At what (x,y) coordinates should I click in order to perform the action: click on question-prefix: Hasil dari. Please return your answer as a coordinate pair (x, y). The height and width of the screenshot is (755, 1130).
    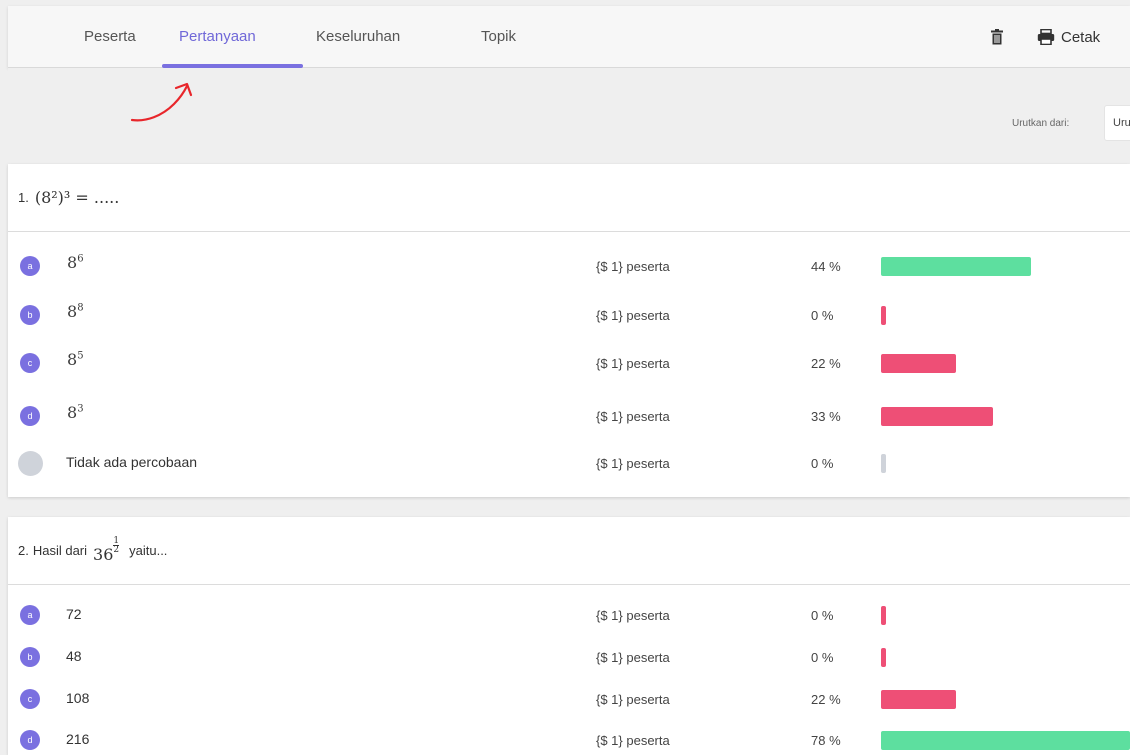
    Looking at the image, I should click on (60, 550).